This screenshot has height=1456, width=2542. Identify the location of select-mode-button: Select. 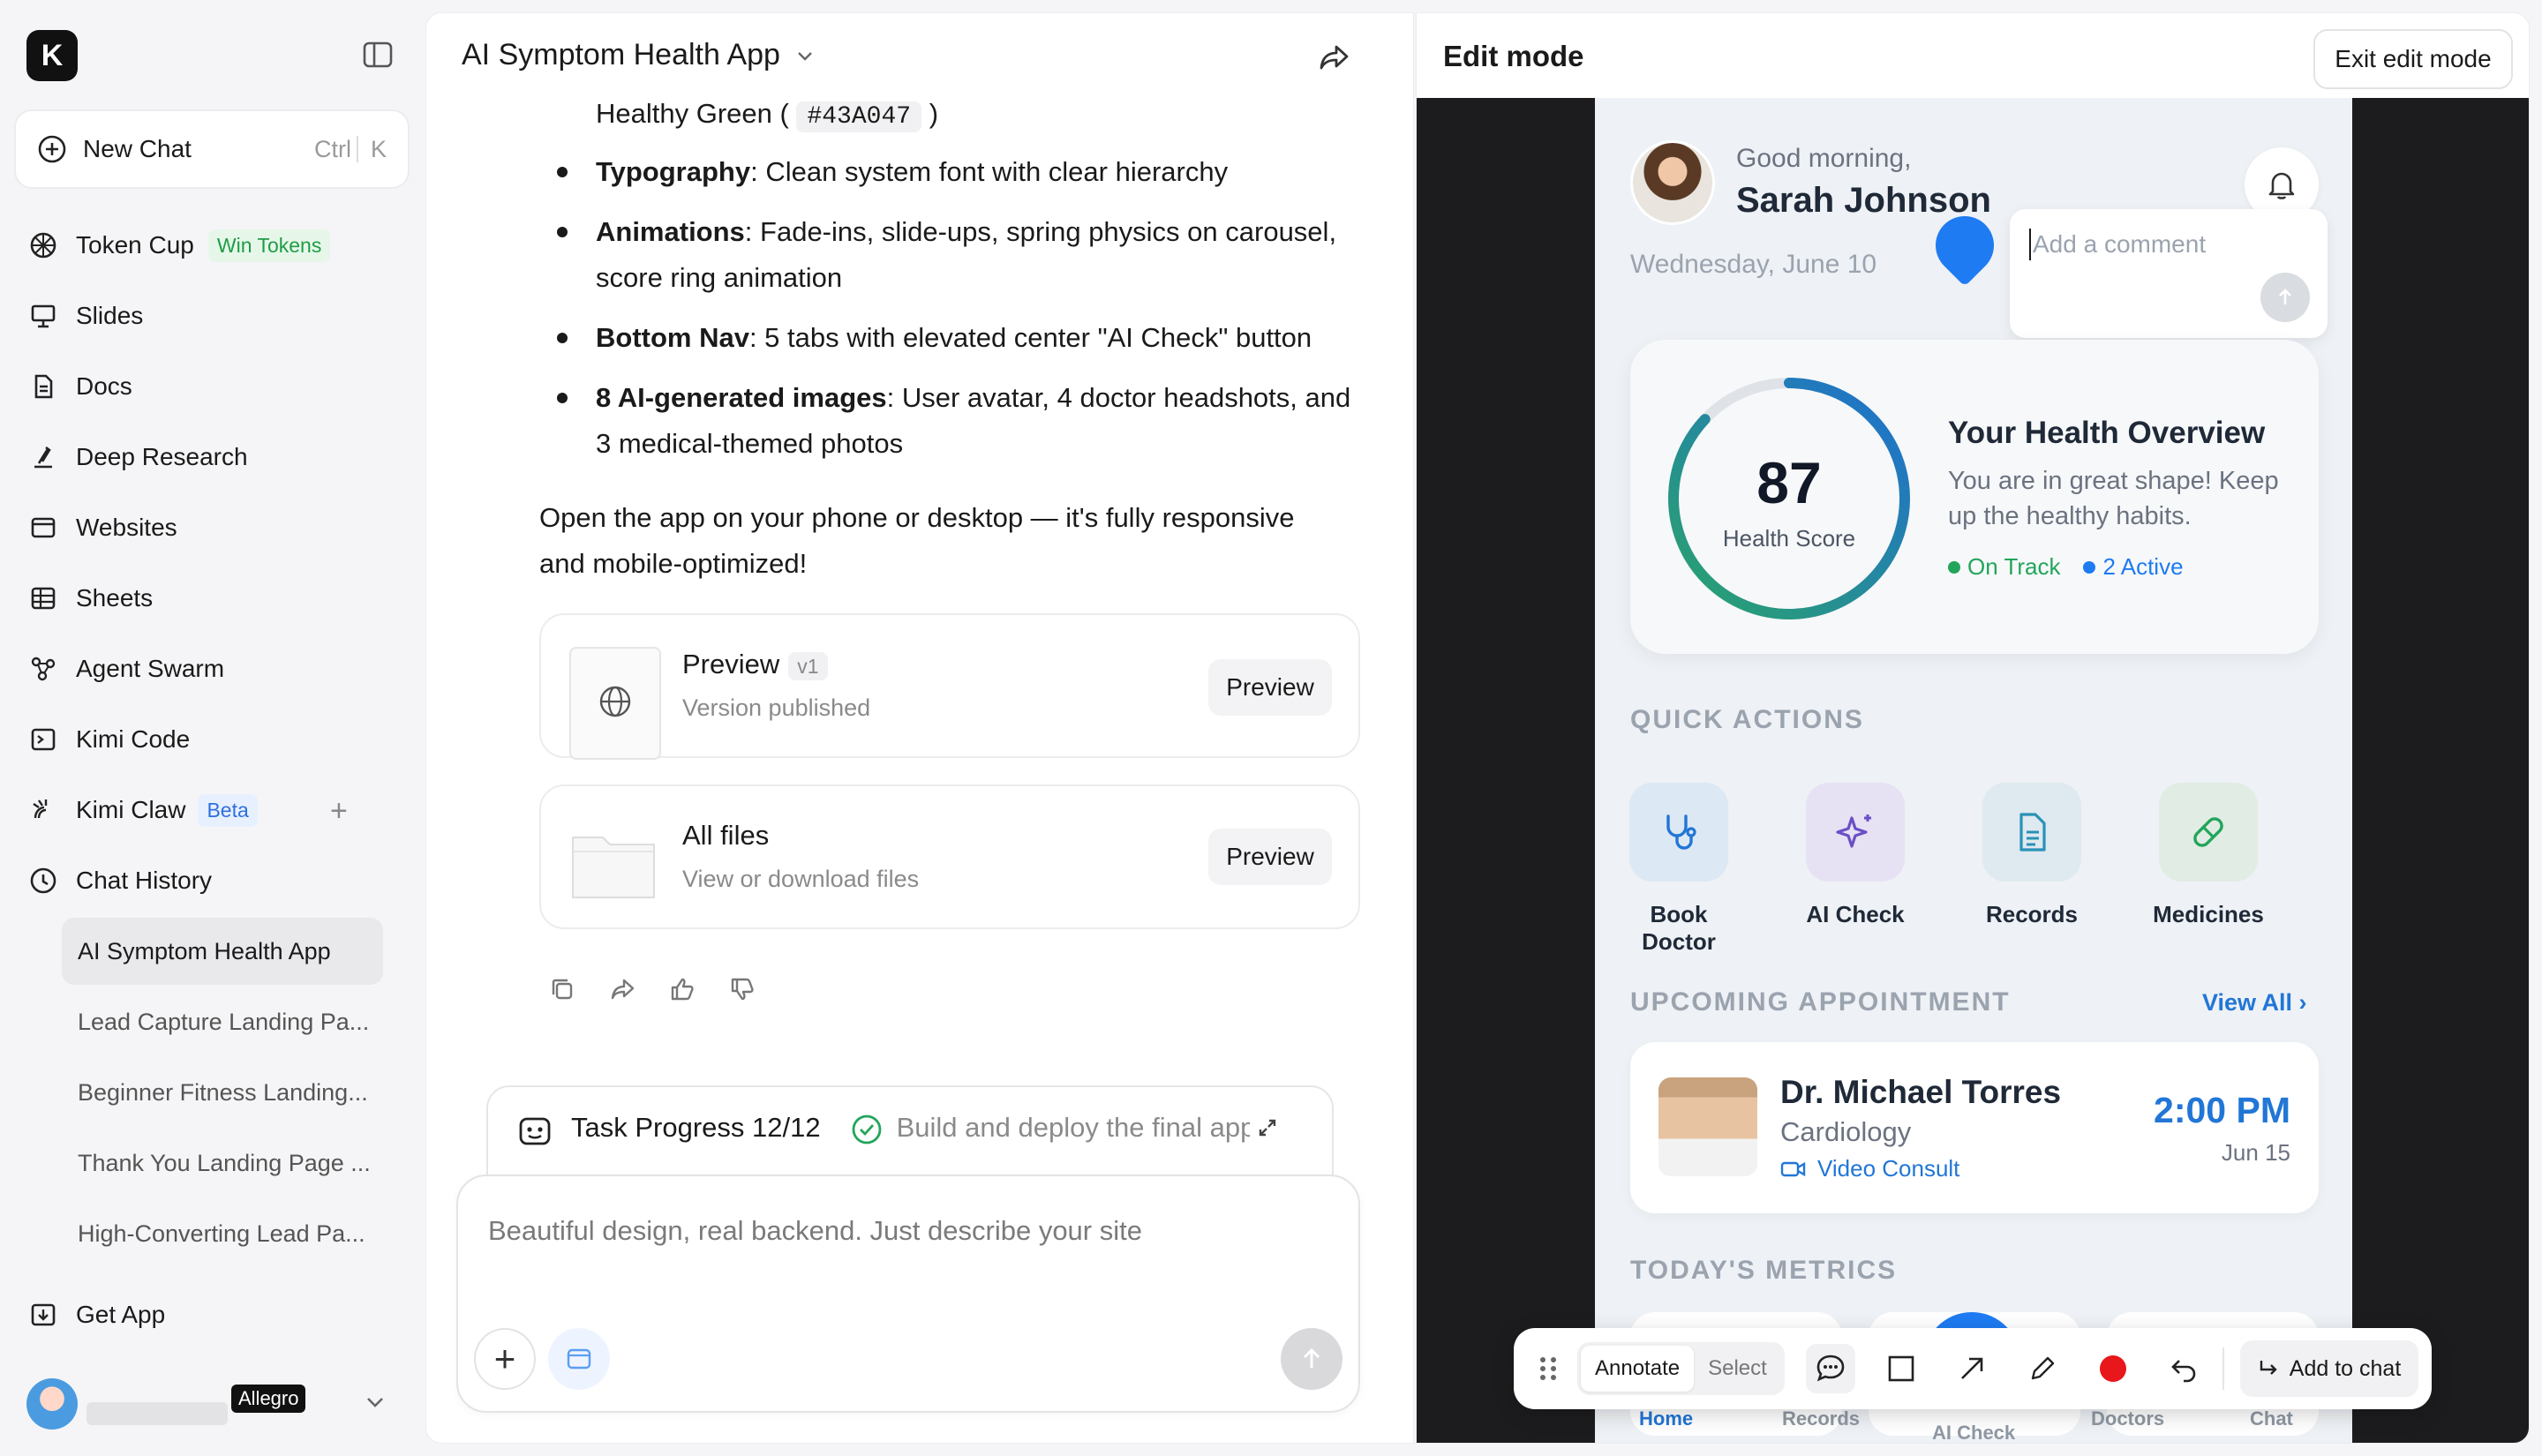
(1738, 1369).